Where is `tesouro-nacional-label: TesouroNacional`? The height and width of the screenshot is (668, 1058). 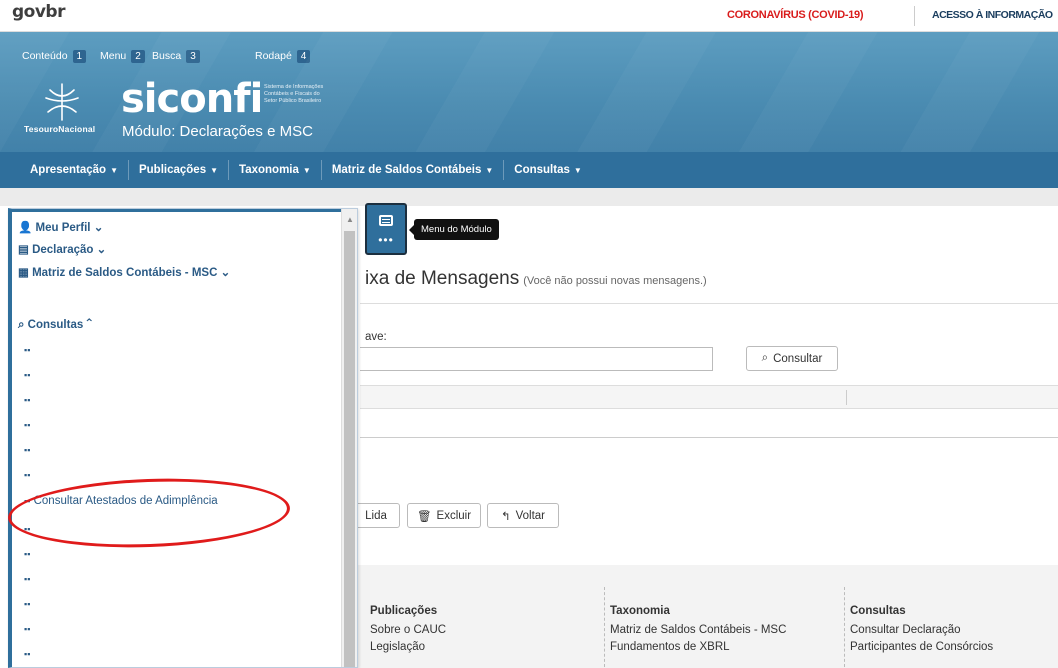
tesouro-nacional-label: TesouroNacional is located at coordinates (60, 129).